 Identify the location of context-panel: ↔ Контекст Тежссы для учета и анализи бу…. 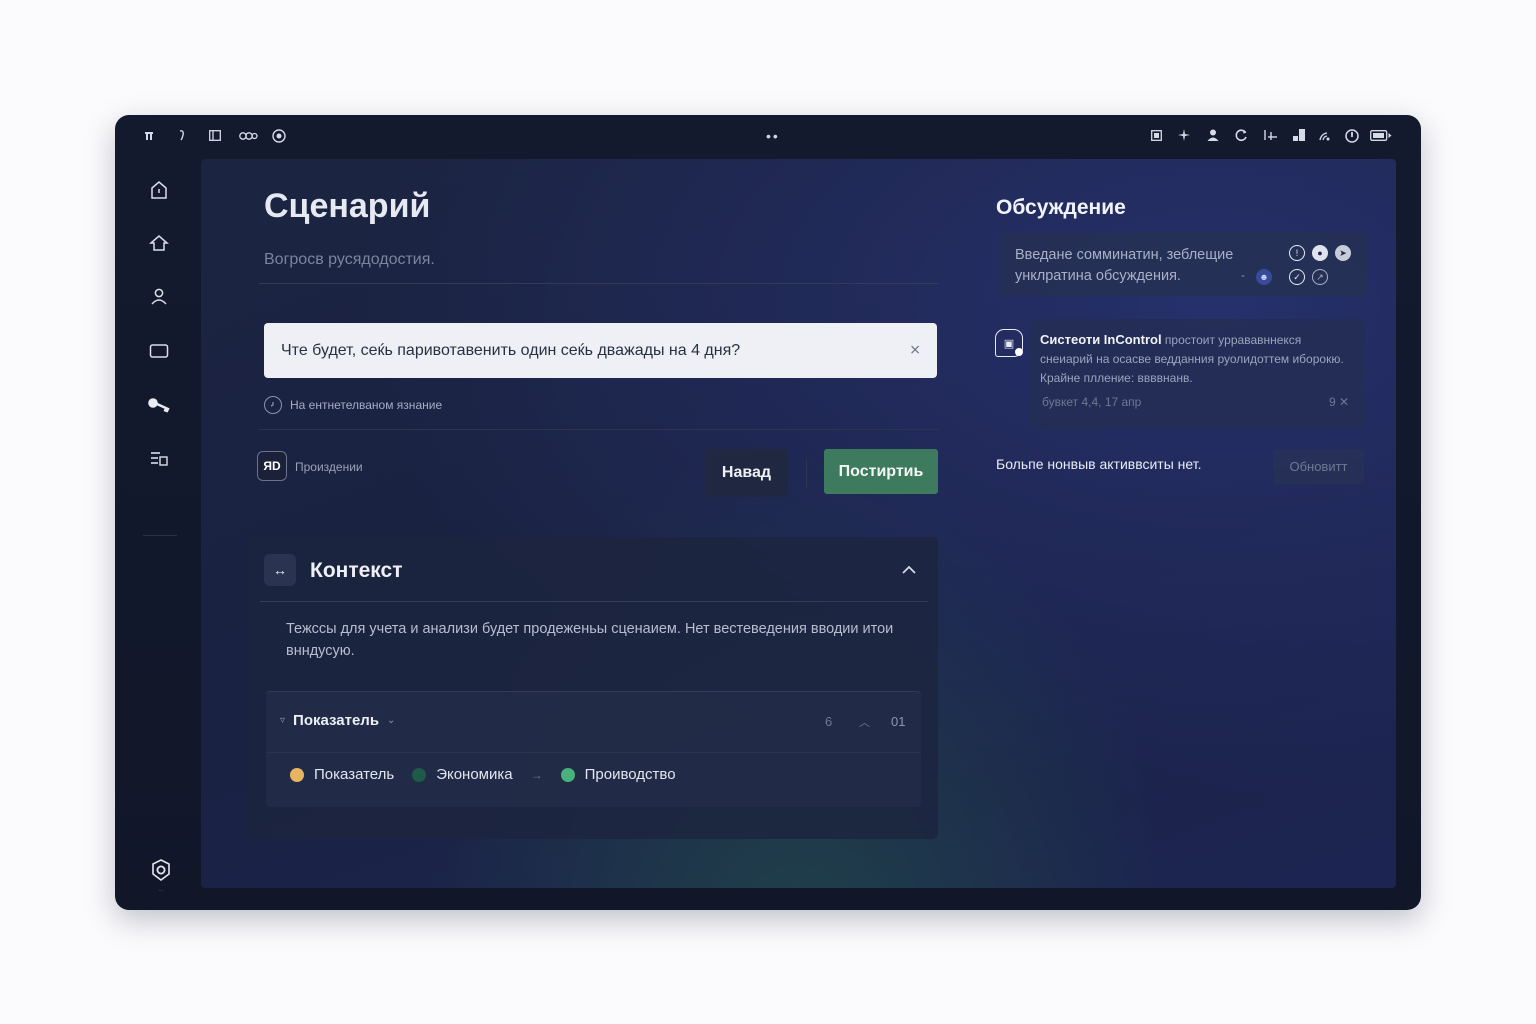
(593, 688).